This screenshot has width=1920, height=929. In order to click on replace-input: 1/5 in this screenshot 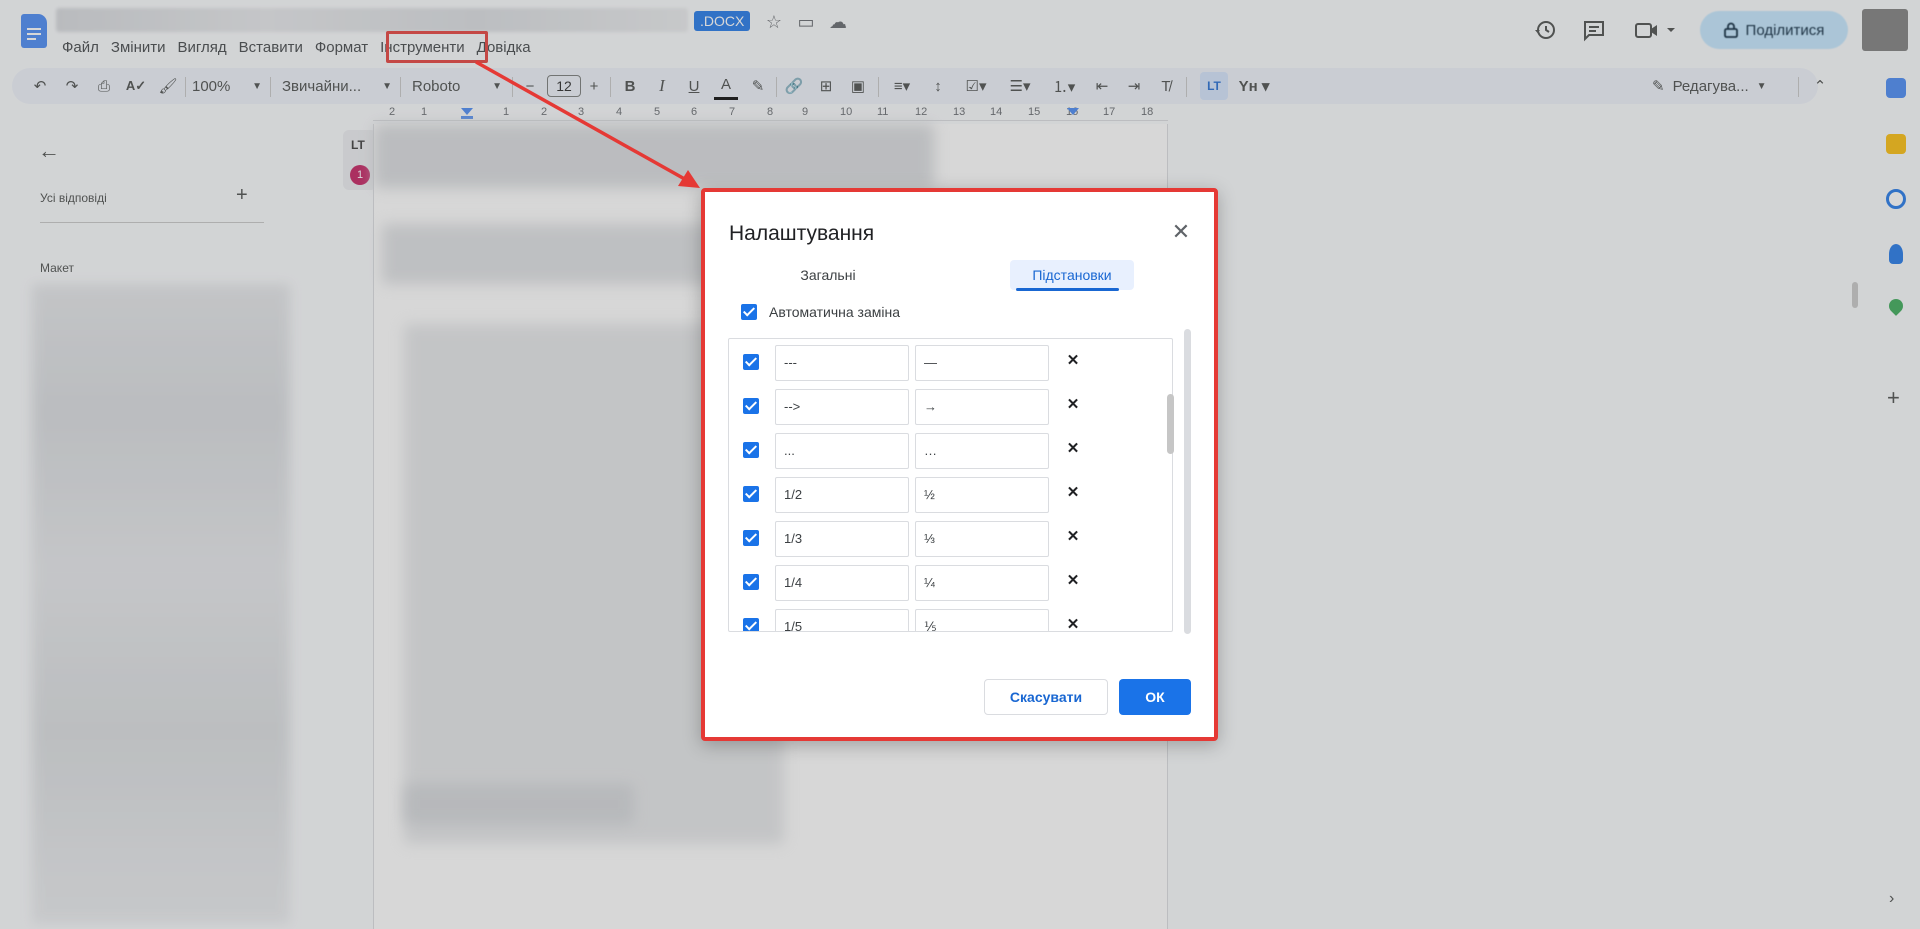, I will do `click(842, 620)`.